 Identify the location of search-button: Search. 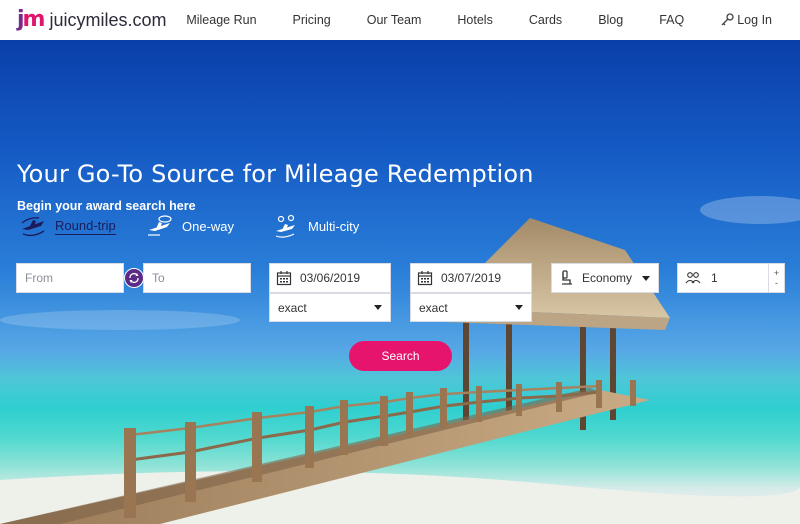
(400, 356).